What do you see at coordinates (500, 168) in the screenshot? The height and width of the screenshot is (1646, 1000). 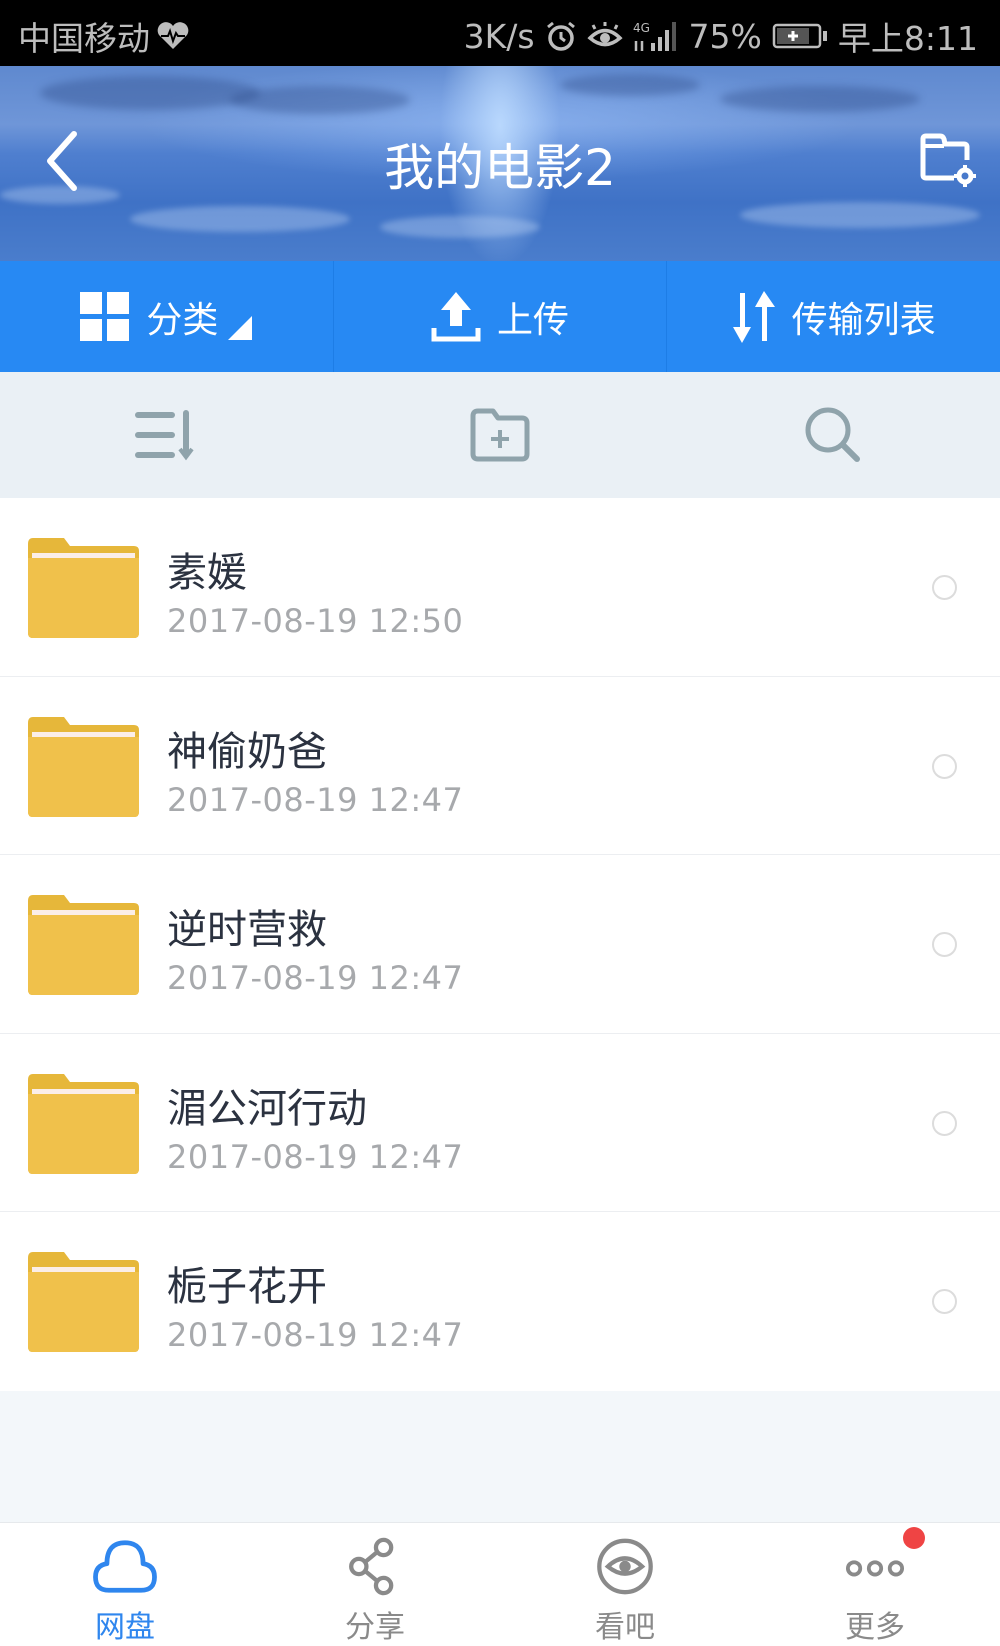 I see `page-title: 我的电影2` at bounding box center [500, 168].